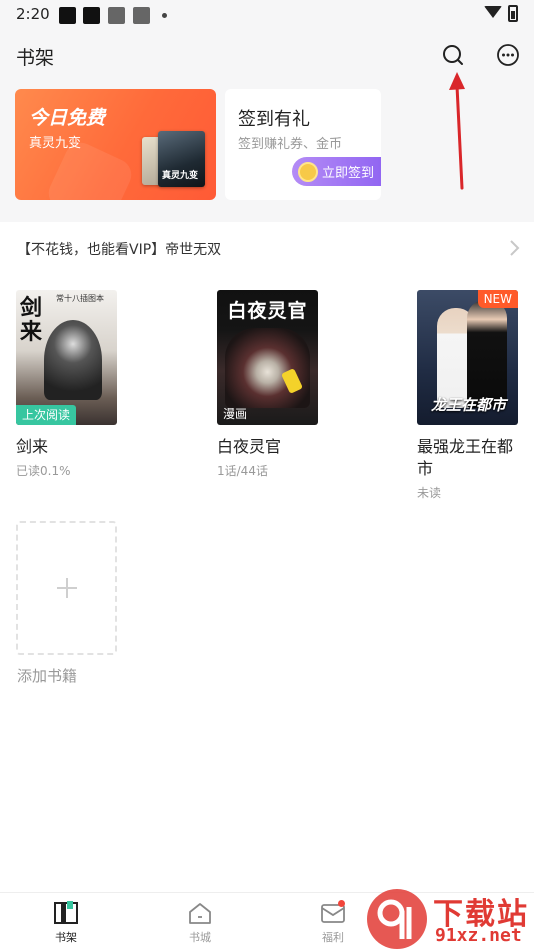 This screenshot has width=534, height=950. Describe the element at coordinates (115, 144) in the screenshot. I see `free-today-banner: 今日免费 真灵九变 真灵九变` at that location.